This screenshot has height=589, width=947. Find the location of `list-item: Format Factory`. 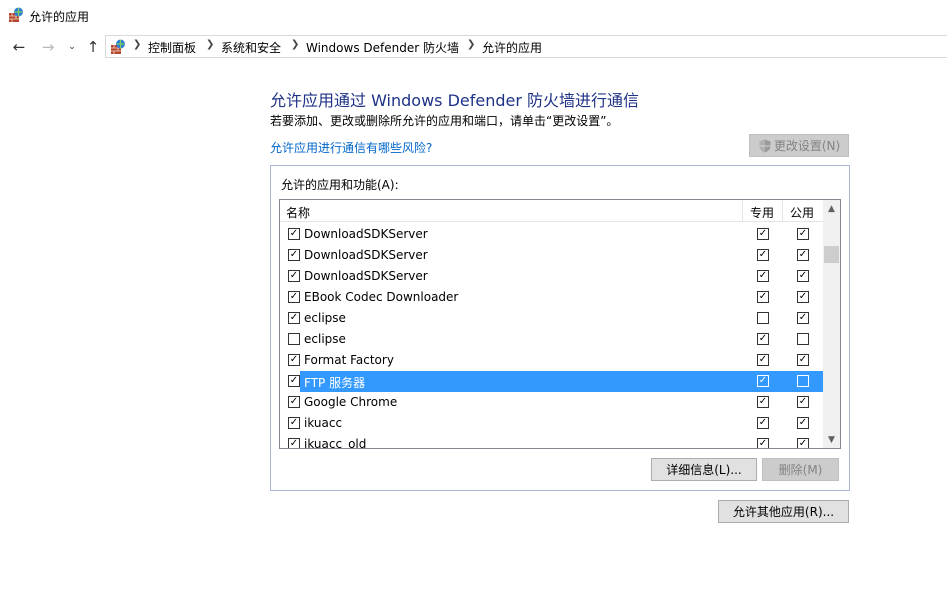

list-item: Format Factory is located at coordinates (551, 360).